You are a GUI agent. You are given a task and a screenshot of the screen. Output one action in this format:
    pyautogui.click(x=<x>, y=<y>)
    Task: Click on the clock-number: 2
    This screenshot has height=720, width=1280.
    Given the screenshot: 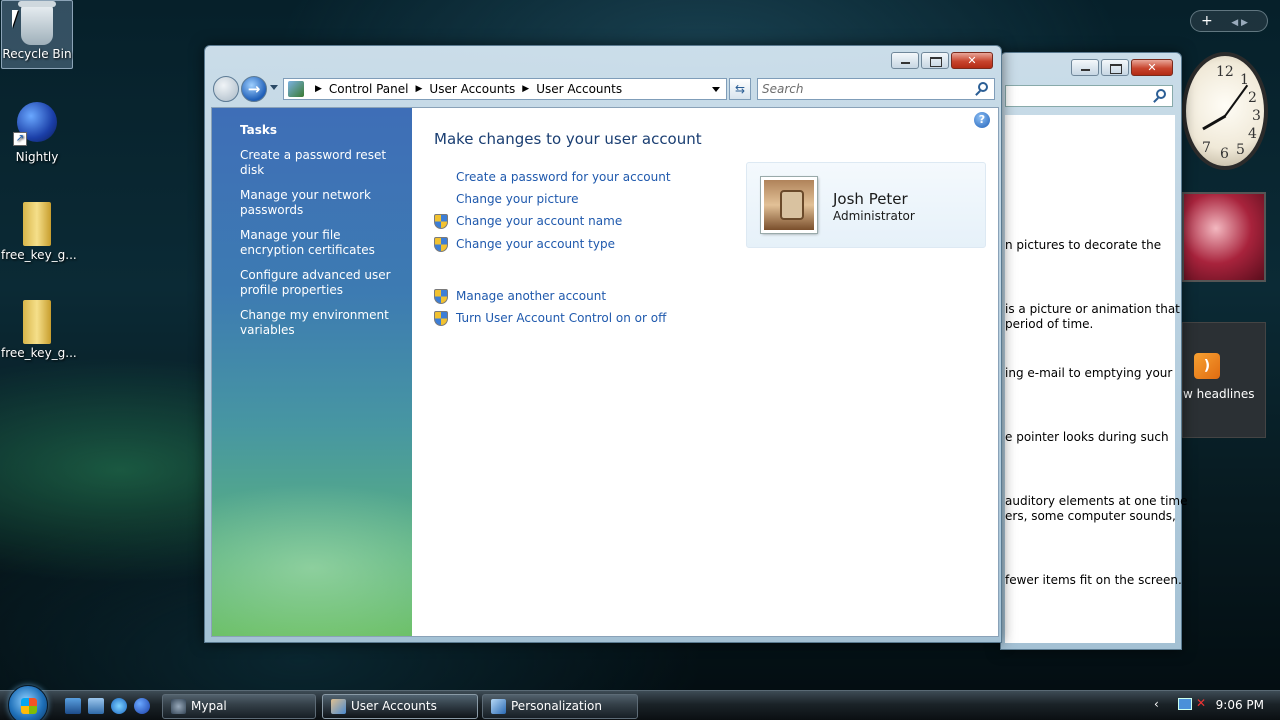 What is the action you would take?
    pyautogui.click(x=1252, y=98)
    